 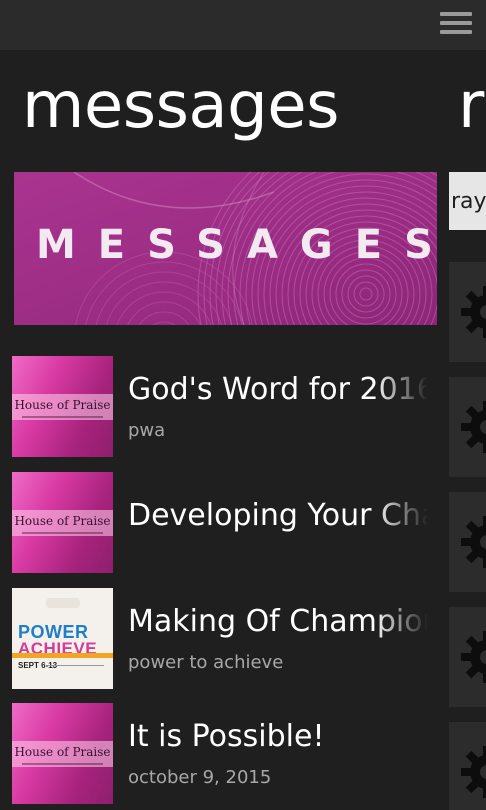 I want to click on next-pivot-peek-tag: ray, so click(x=467, y=201).